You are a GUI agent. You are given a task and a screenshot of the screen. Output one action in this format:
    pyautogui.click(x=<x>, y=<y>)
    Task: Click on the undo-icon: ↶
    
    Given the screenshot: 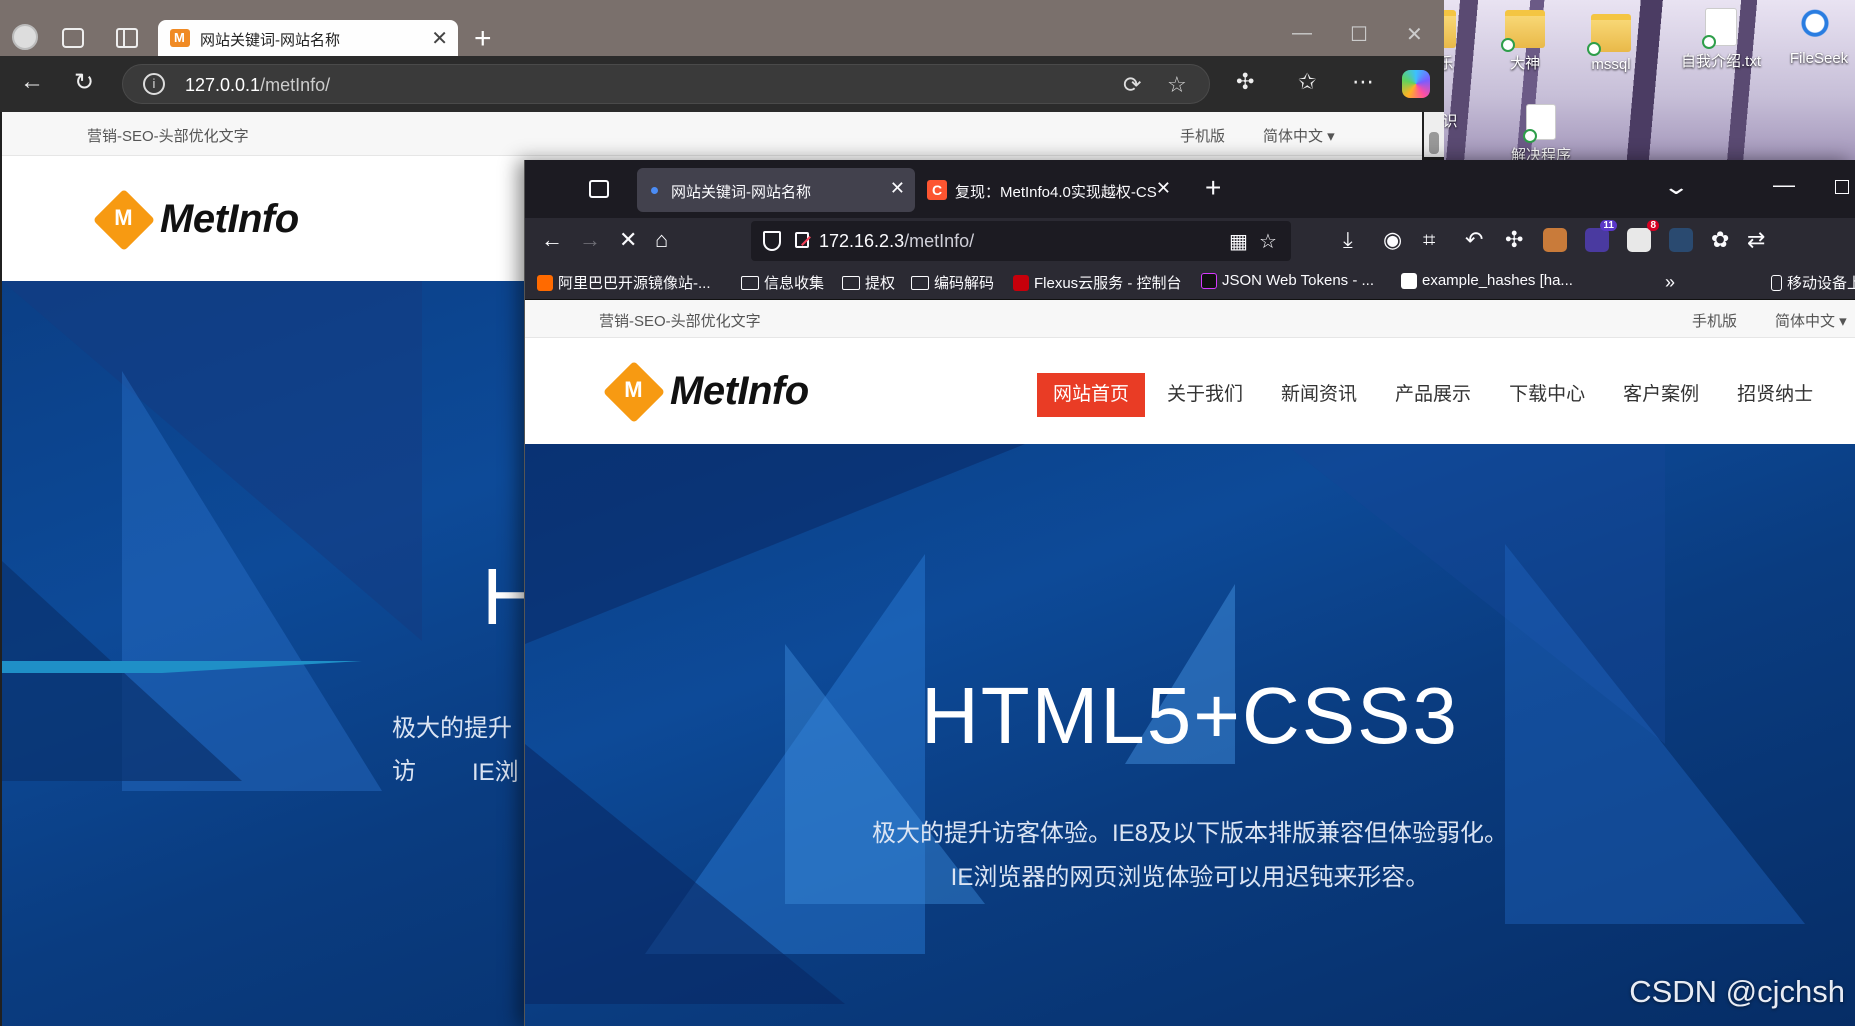 What is the action you would take?
    pyautogui.click(x=1474, y=240)
    